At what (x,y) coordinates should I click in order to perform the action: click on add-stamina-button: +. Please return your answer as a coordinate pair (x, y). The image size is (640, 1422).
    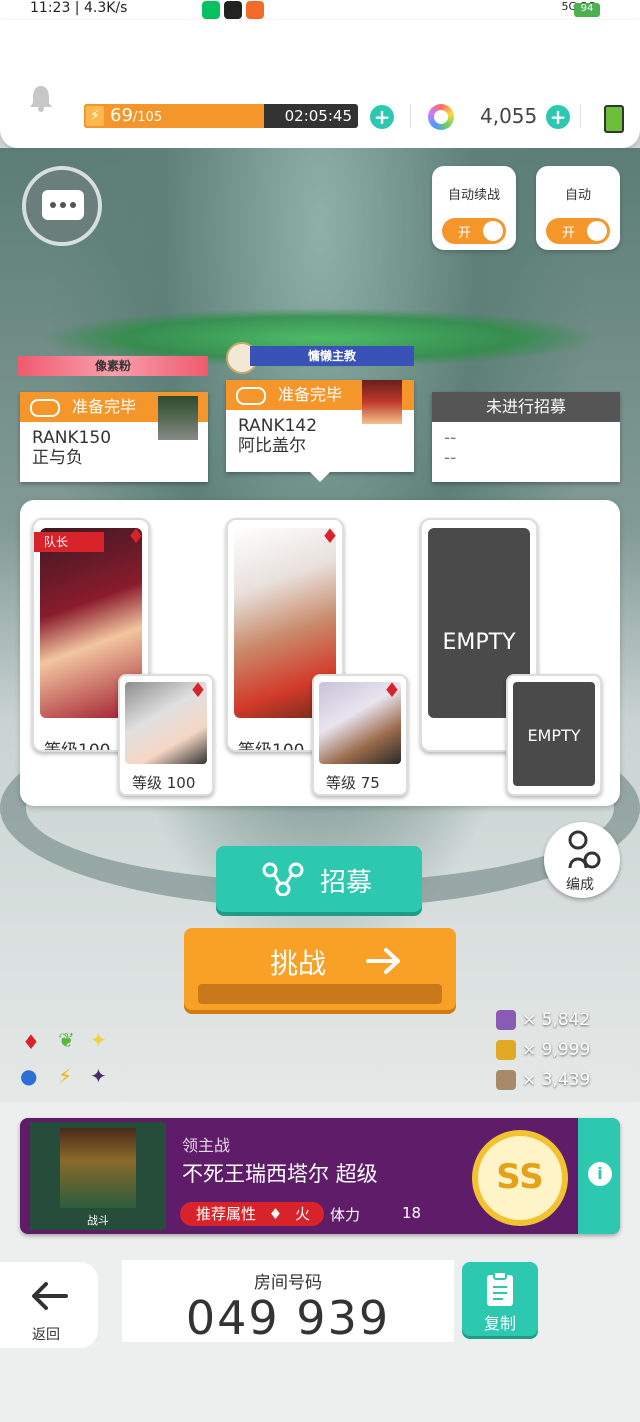
    Looking at the image, I should click on (382, 117).